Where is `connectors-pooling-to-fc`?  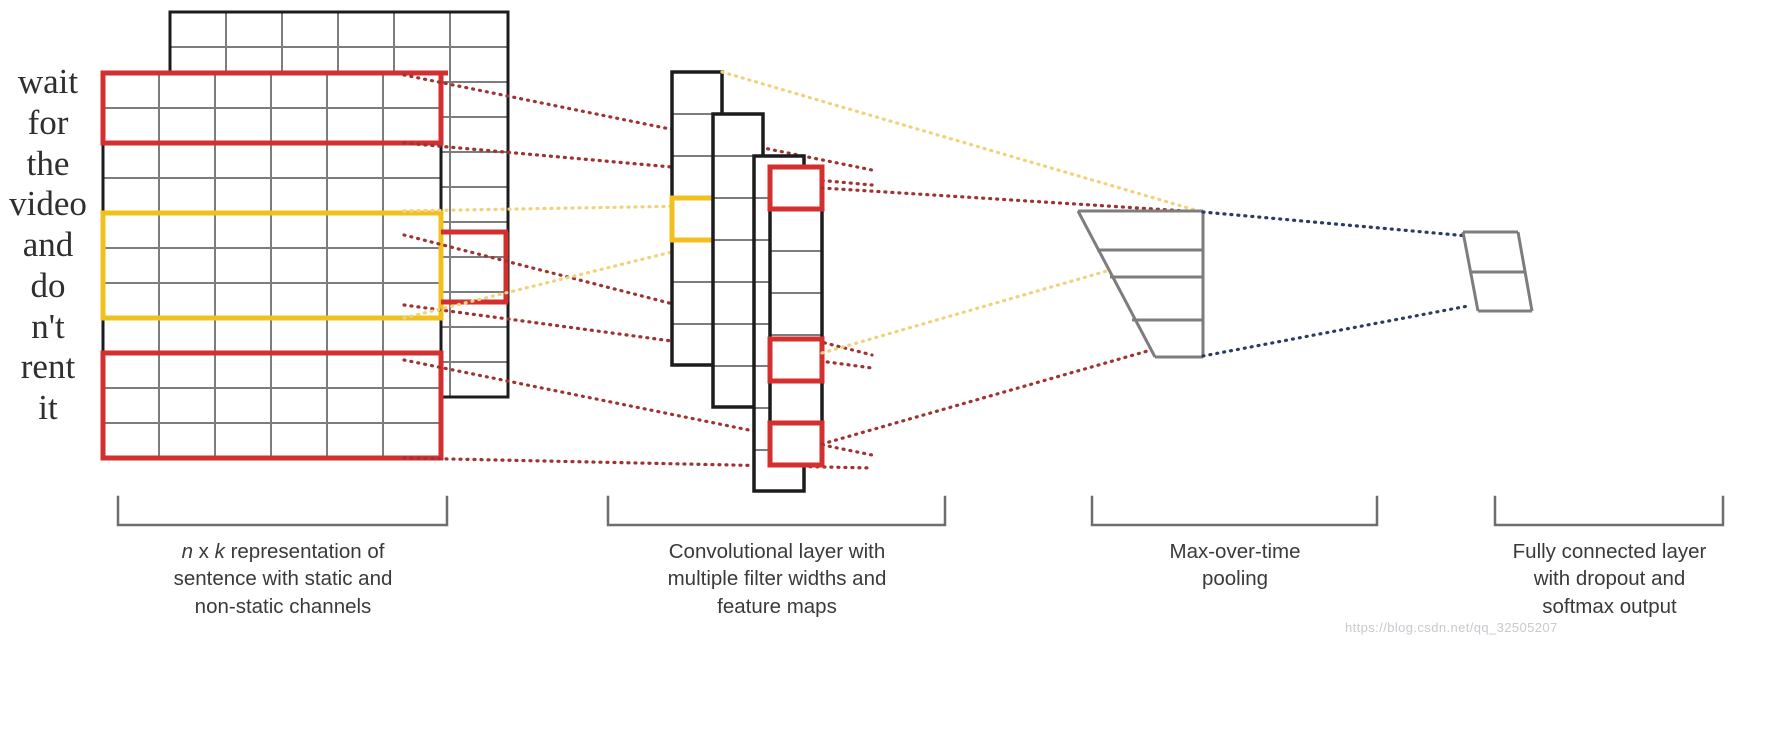 connectors-pooling-to-fc is located at coordinates (1335, 284).